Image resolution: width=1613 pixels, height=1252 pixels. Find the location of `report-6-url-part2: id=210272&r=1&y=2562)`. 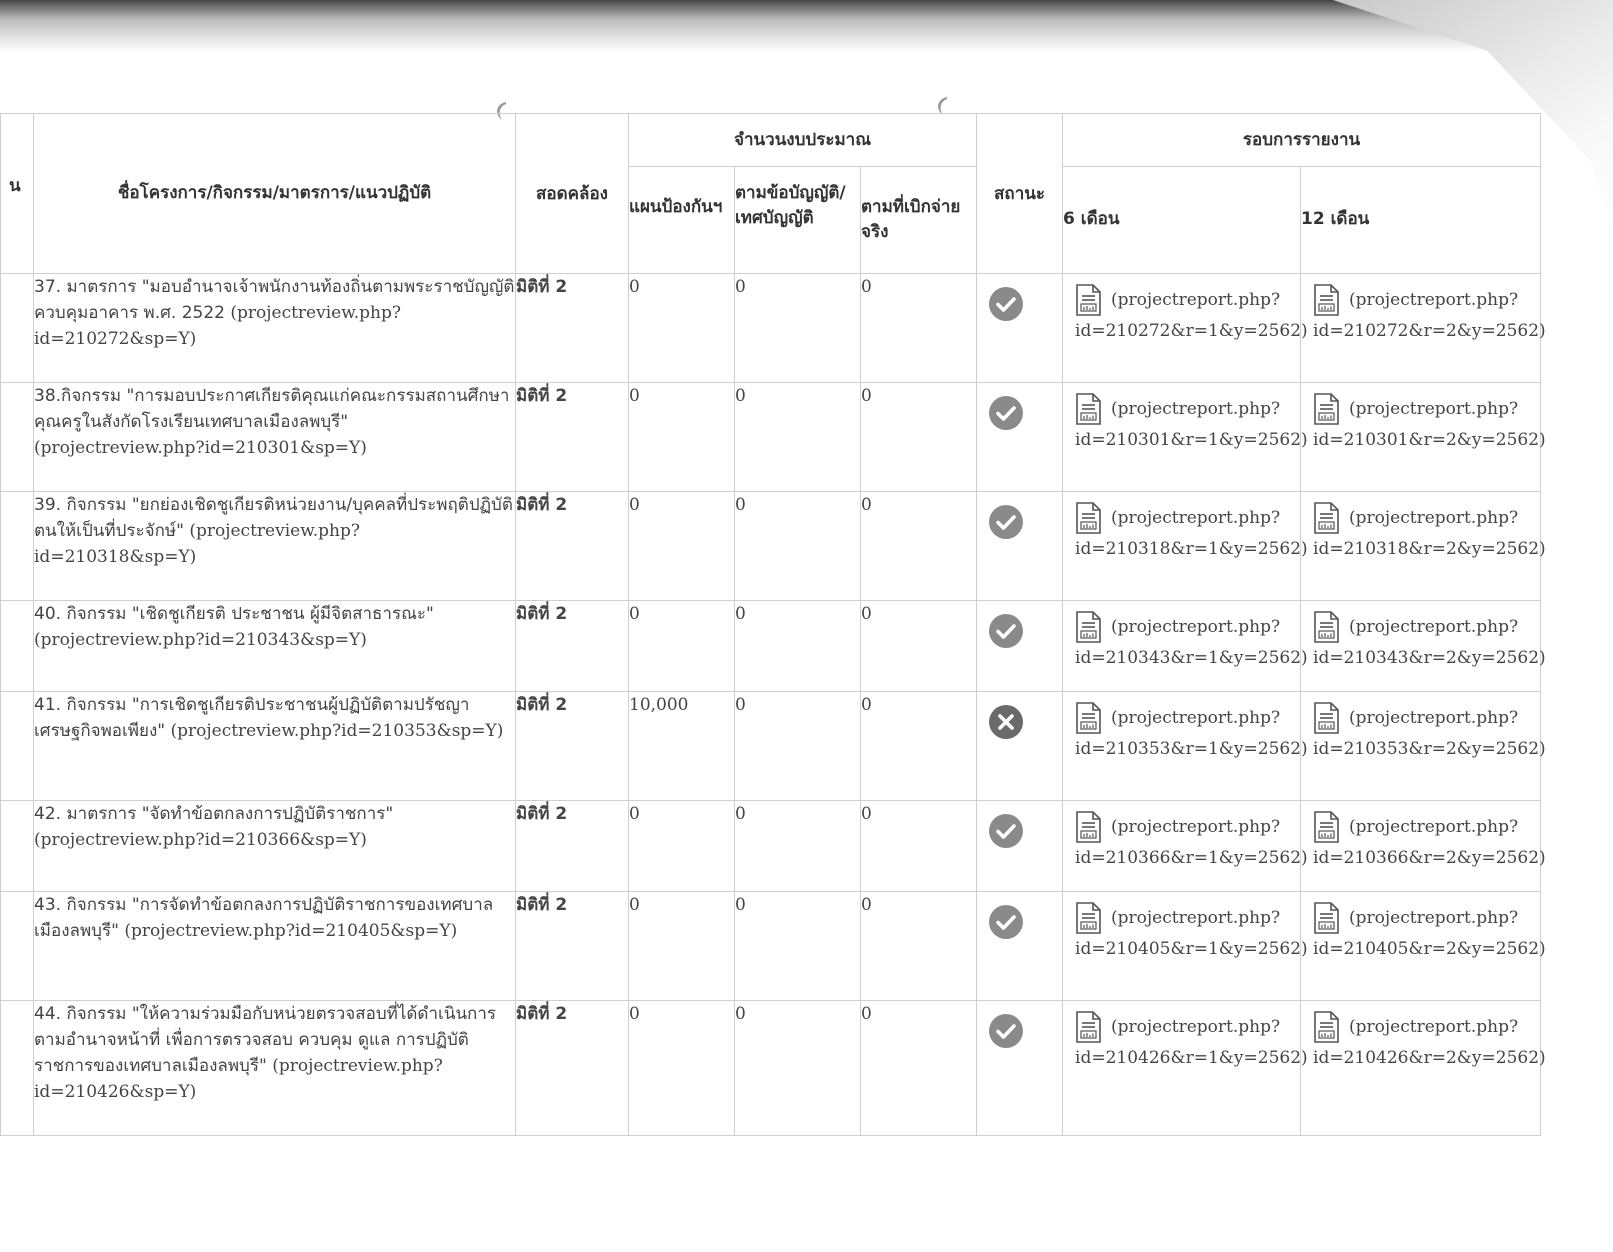

report-6-url-part2: id=210272&r=1&y=2562) is located at coordinates (1191, 331).